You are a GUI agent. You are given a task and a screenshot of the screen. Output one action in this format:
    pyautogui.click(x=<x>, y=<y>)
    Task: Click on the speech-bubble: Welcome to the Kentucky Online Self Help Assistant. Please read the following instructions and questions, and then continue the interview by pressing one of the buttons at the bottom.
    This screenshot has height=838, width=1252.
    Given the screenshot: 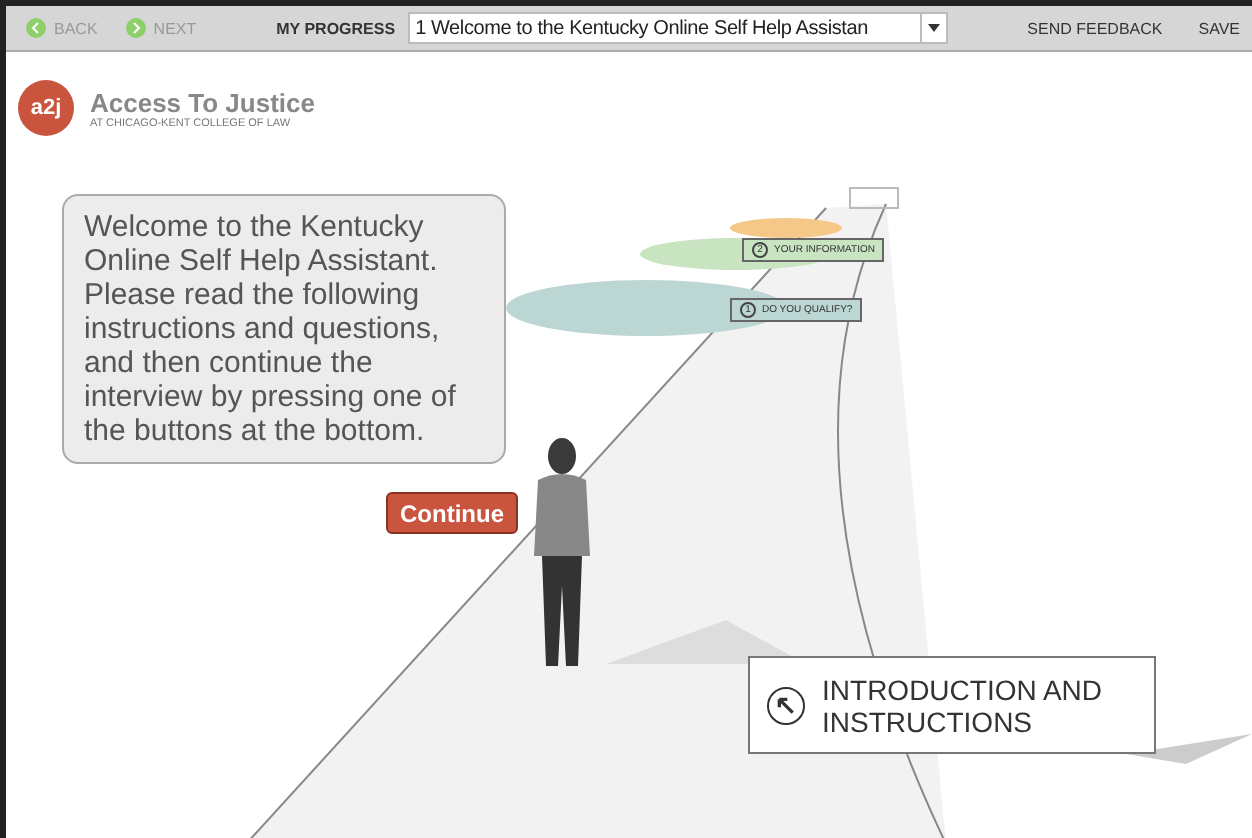 What is the action you would take?
    pyautogui.click(x=284, y=329)
    